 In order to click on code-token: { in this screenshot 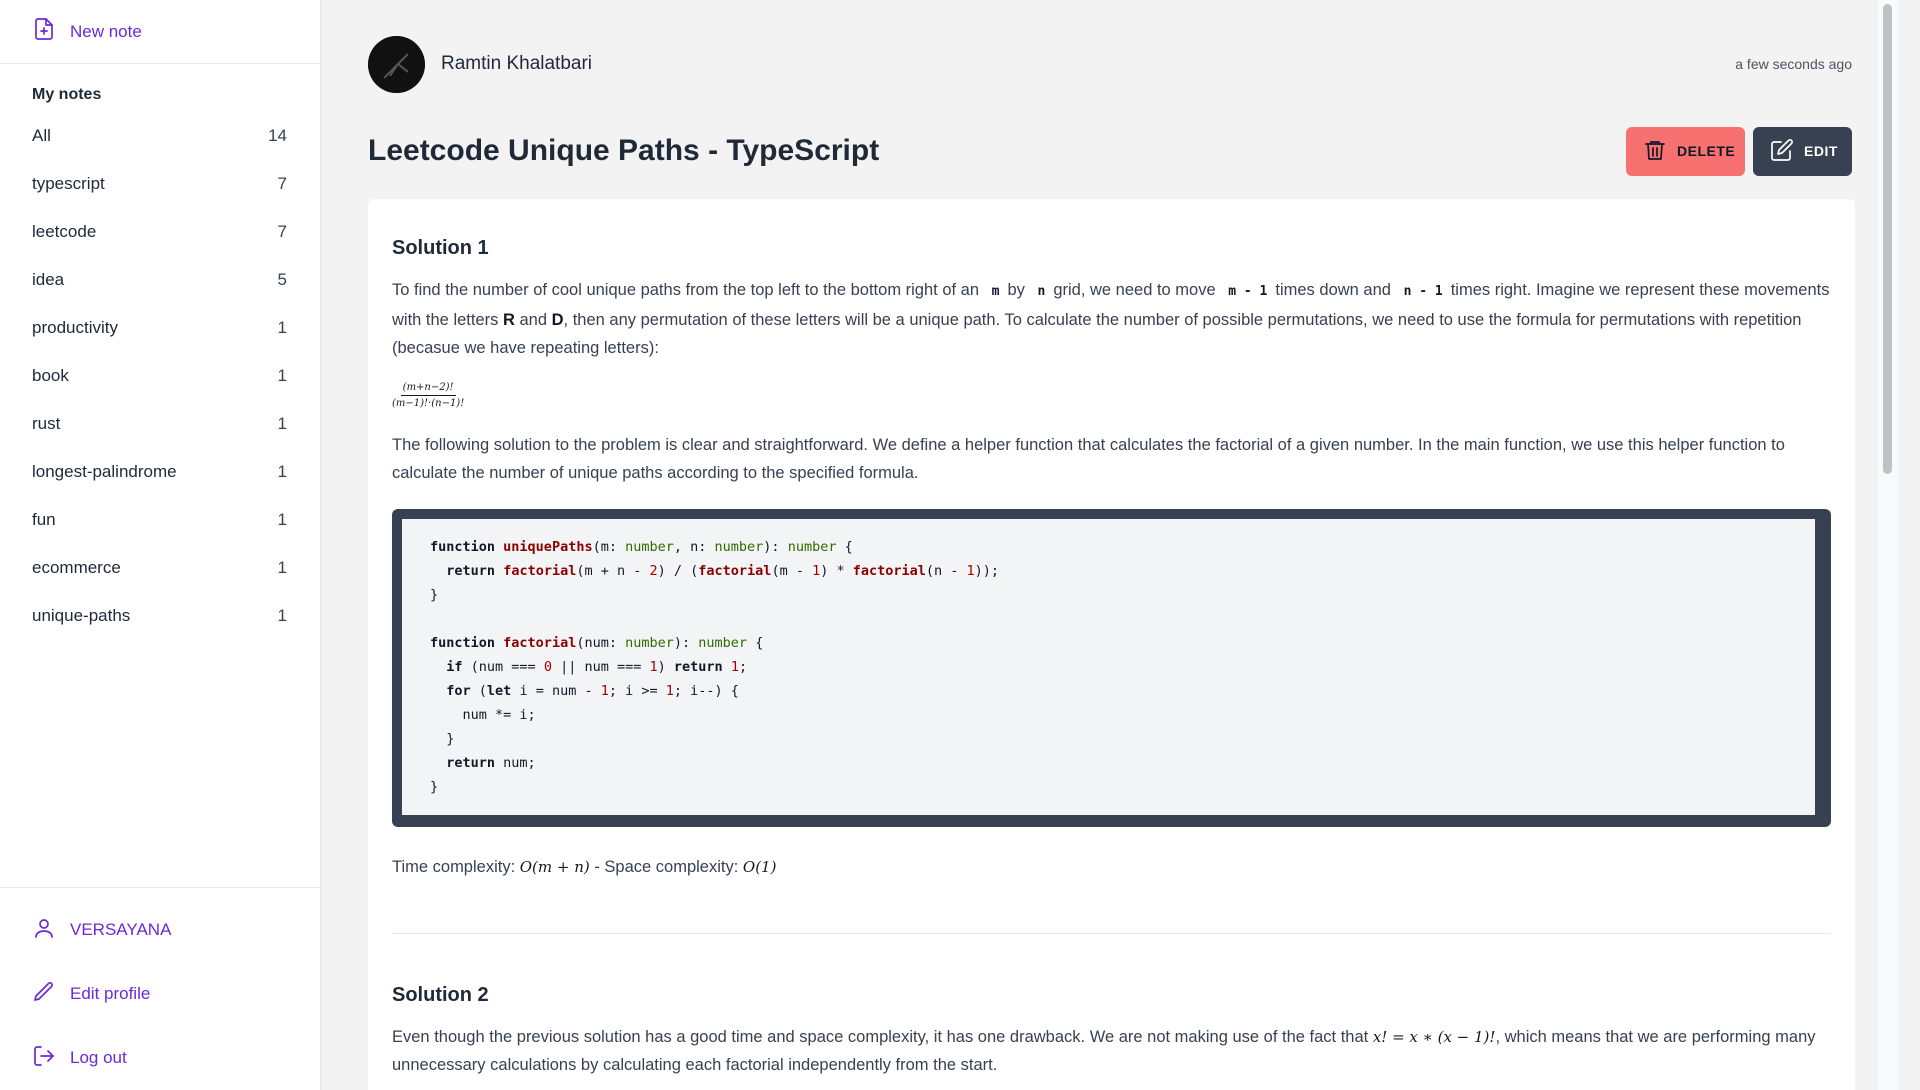, I will do `click(755, 643)`.